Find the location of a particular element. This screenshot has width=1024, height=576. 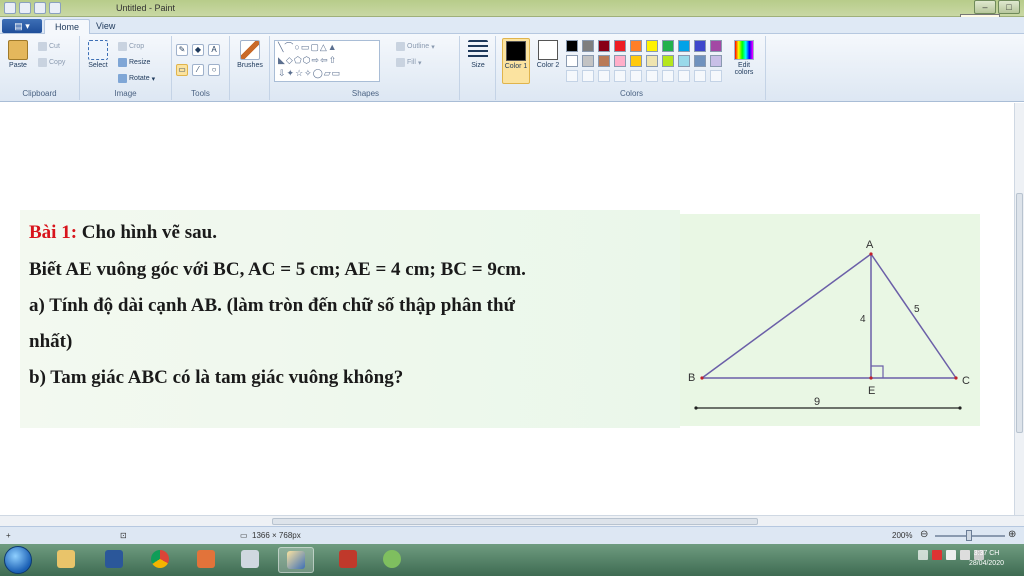

point-a is located at coordinates (871, 254).